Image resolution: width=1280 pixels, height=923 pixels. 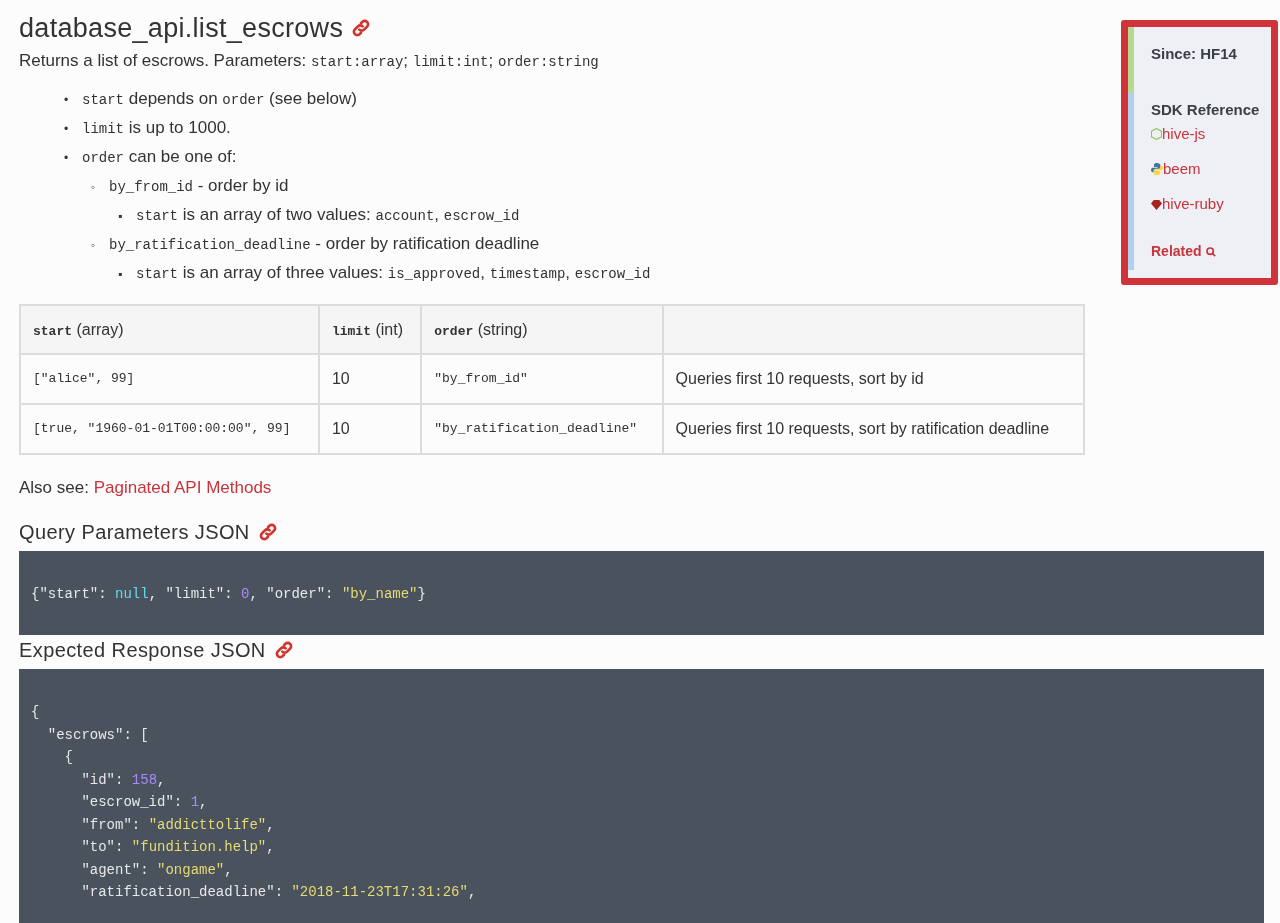 I want to click on list-item-text: start is an array of three values: is_approved, timestamp, escrow_id, so click(x=393, y=273).